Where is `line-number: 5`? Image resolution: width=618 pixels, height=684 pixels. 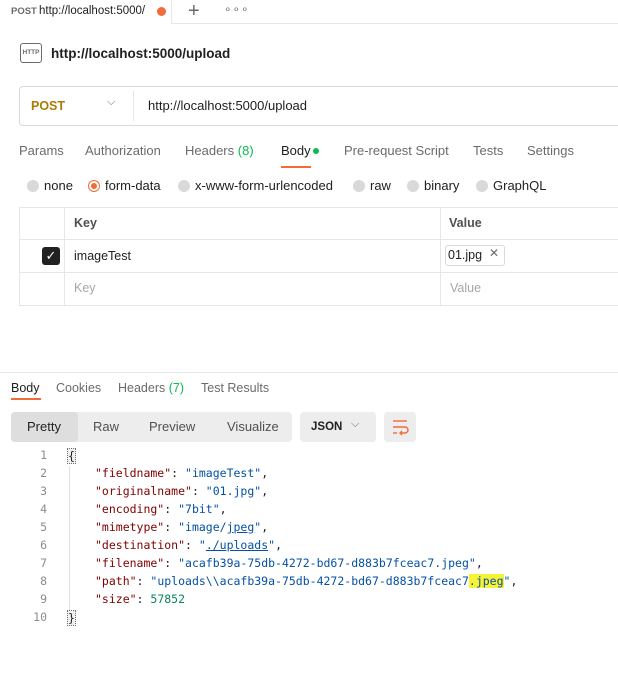 line-number: 5 is located at coordinates (43, 527).